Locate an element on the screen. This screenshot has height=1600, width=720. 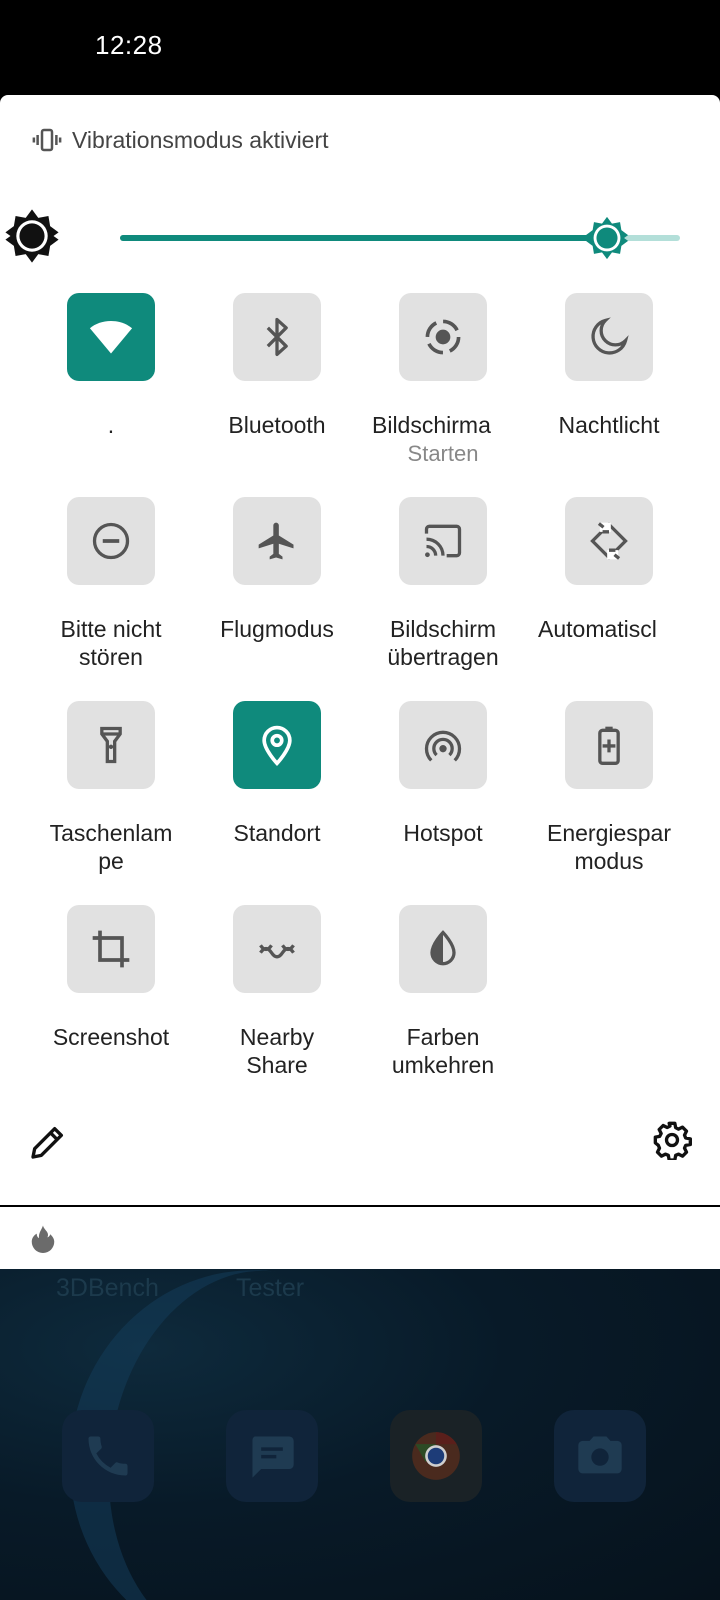
tile-screen-record: Bildschirma Starten is located at coordinates (443, 381).